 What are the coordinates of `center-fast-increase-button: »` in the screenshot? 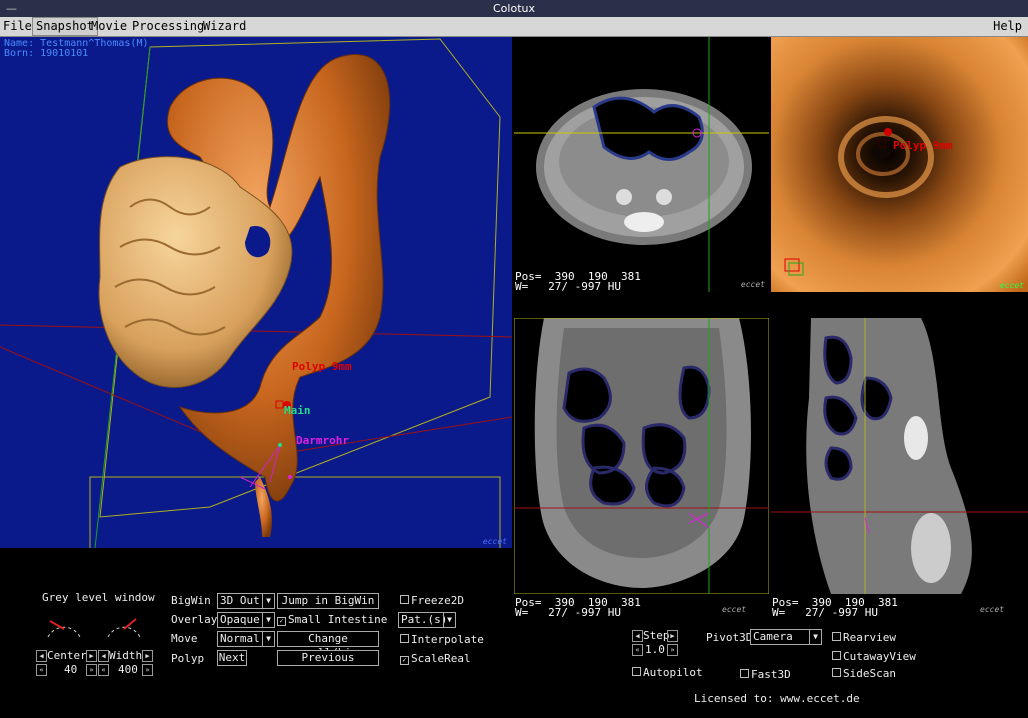 It's located at (91, 670).